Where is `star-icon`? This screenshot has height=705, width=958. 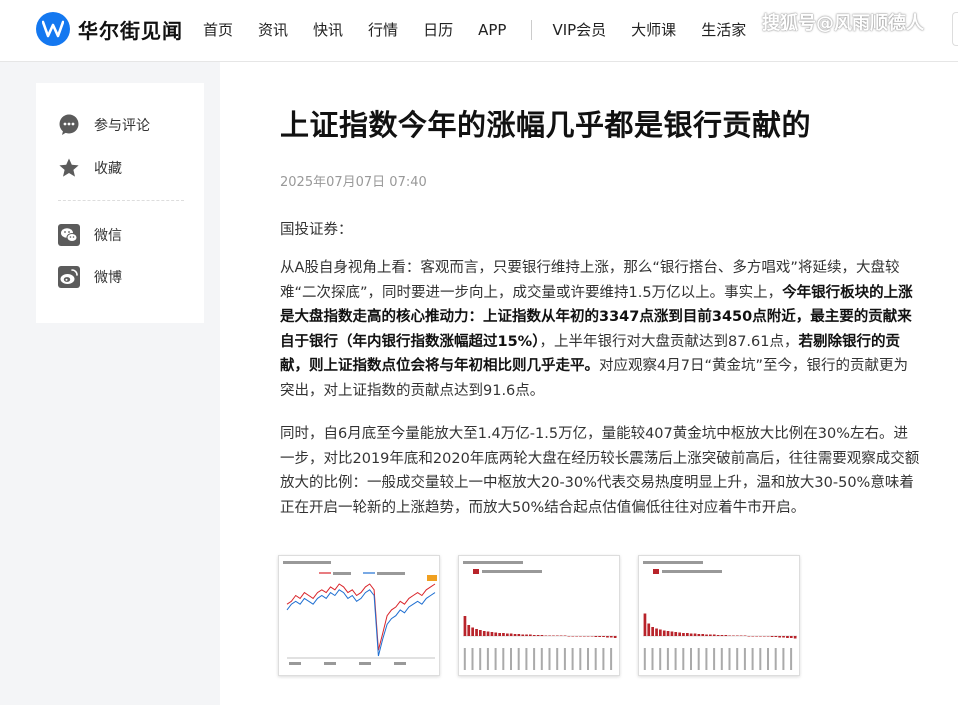 star-icon is located at coordinates (69, 168).